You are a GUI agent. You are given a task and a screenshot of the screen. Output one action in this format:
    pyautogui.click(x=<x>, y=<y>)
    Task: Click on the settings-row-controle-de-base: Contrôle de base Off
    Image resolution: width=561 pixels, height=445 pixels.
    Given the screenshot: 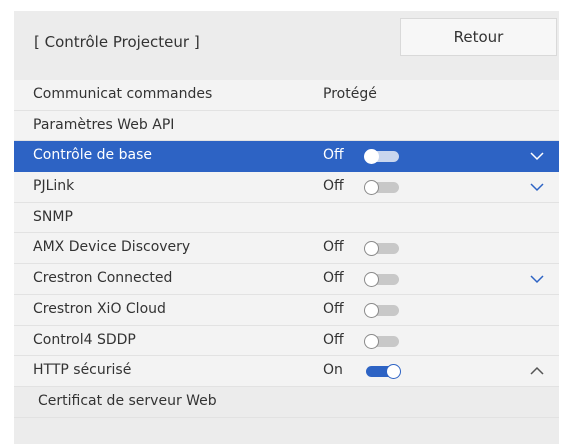 What is the action you would take?
    pyautogui.click(x=286, y=157)
    